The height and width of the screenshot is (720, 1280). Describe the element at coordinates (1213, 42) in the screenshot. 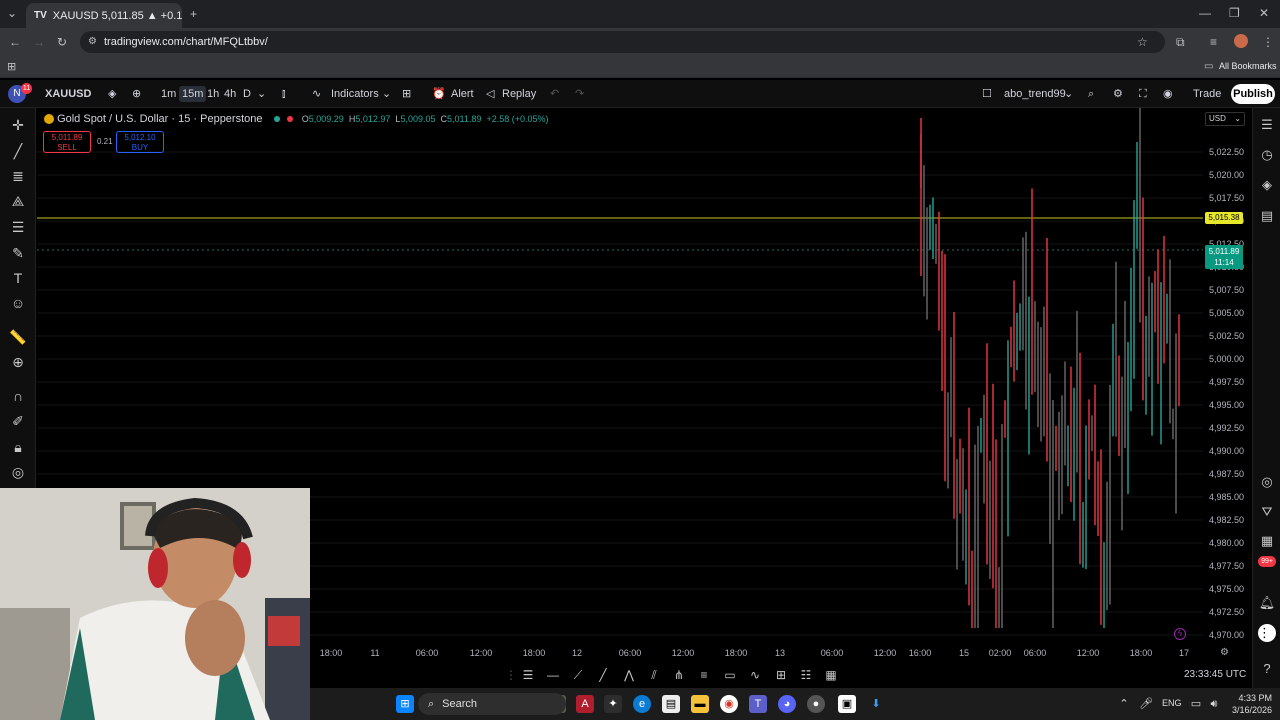

I see `reading-list-icon: ≡` at that location.